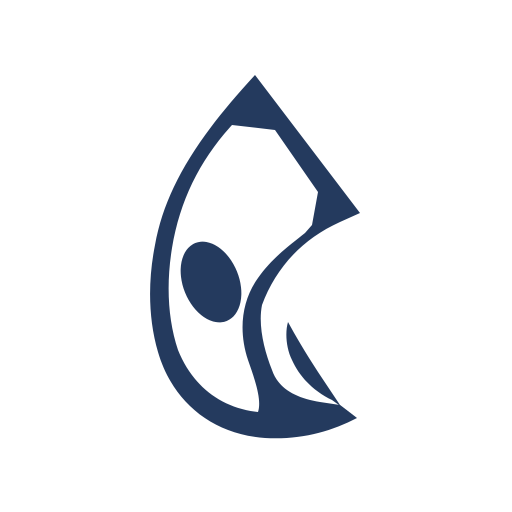 The height and width of the screenshot is (512, 512). What do you see at coordinates (211, 282) in the screenshot?
I see `logo-eye-shape` at bounding box center [211, 282].